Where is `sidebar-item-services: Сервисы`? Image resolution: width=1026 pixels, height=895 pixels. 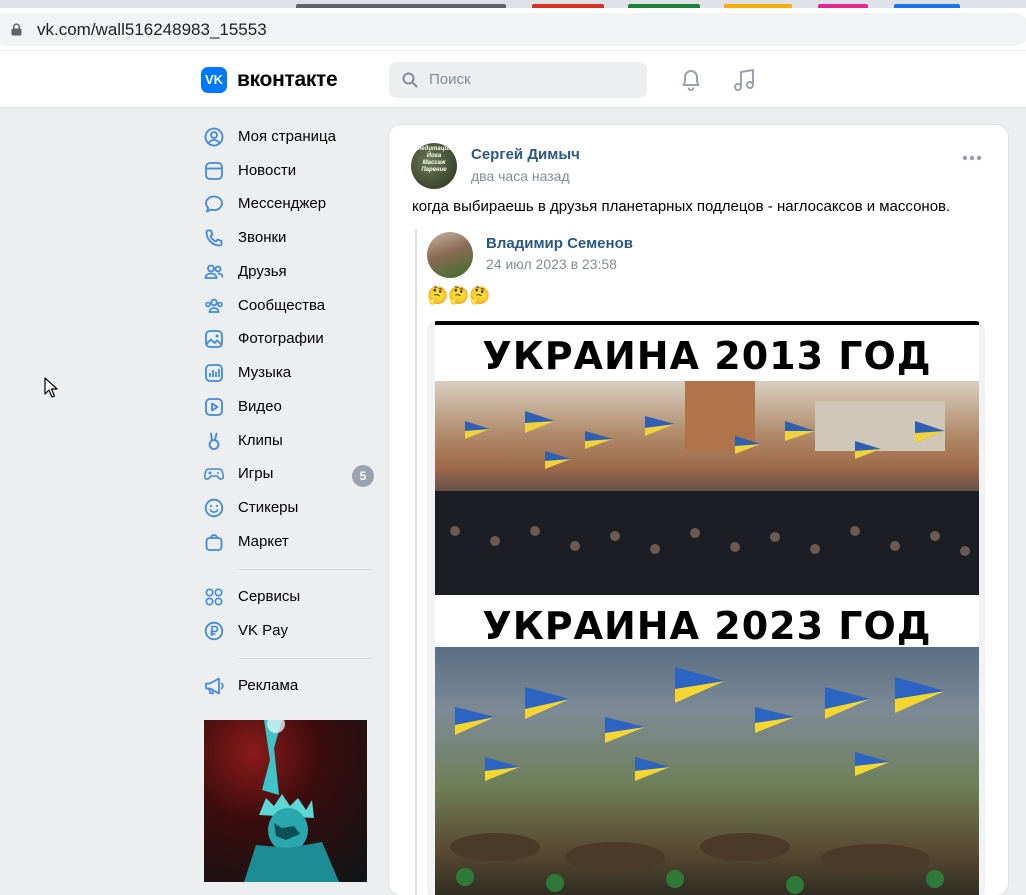 sidebar-item-services: Сервисы is located at coordinates (290, 597).